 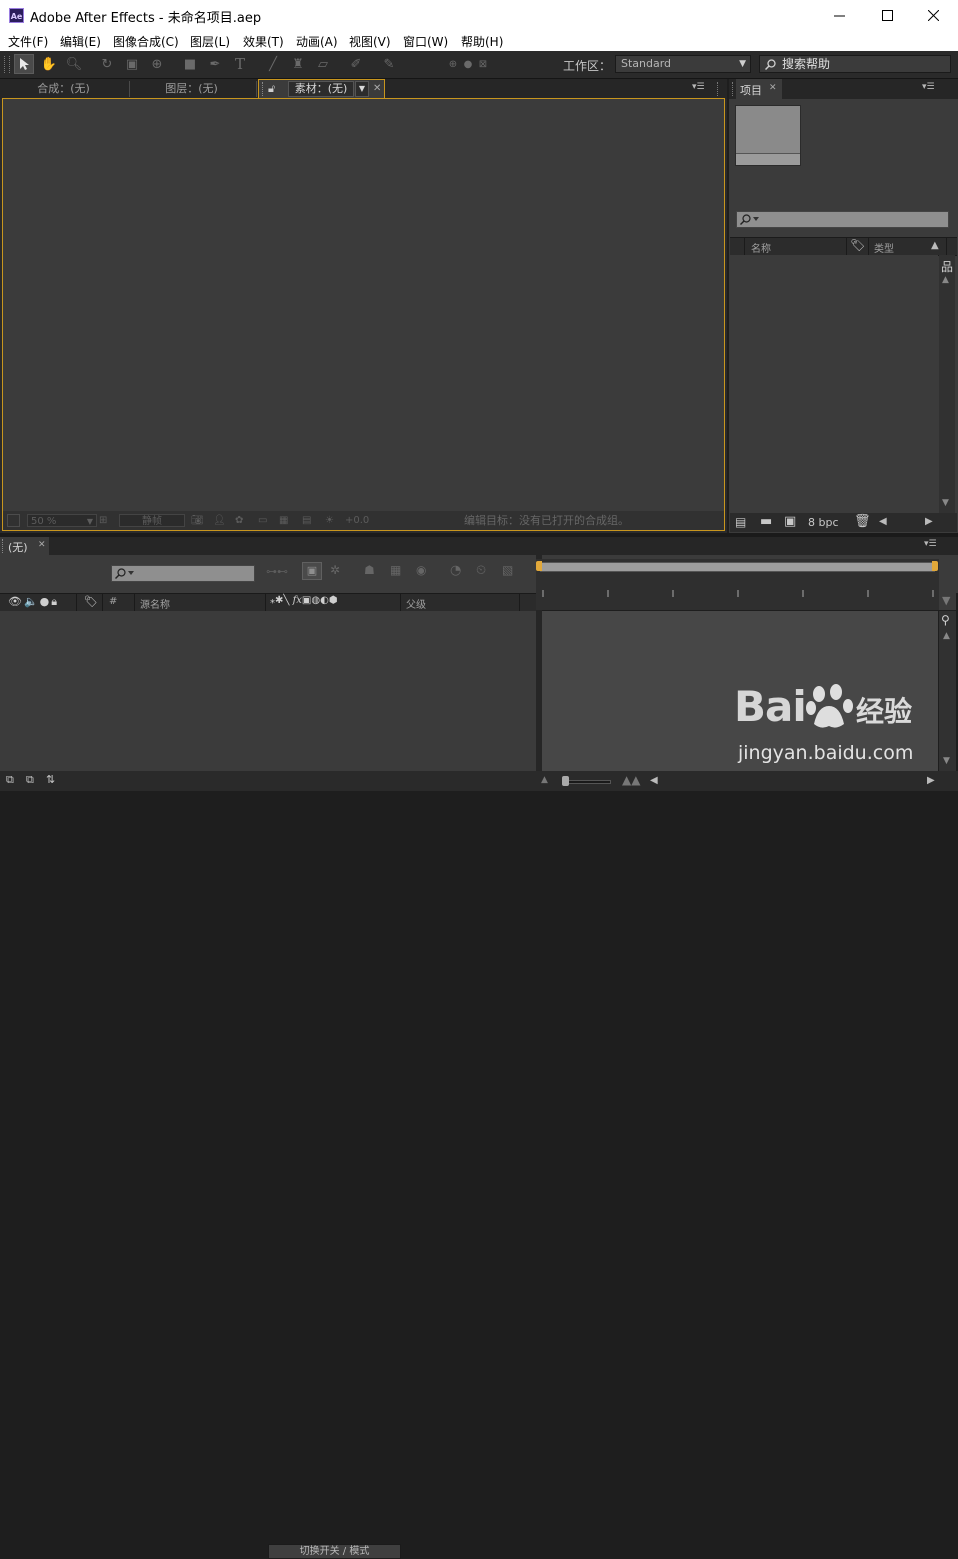 I want to click on pan-behind-tool: ⊕, so click(x=157, y=64).